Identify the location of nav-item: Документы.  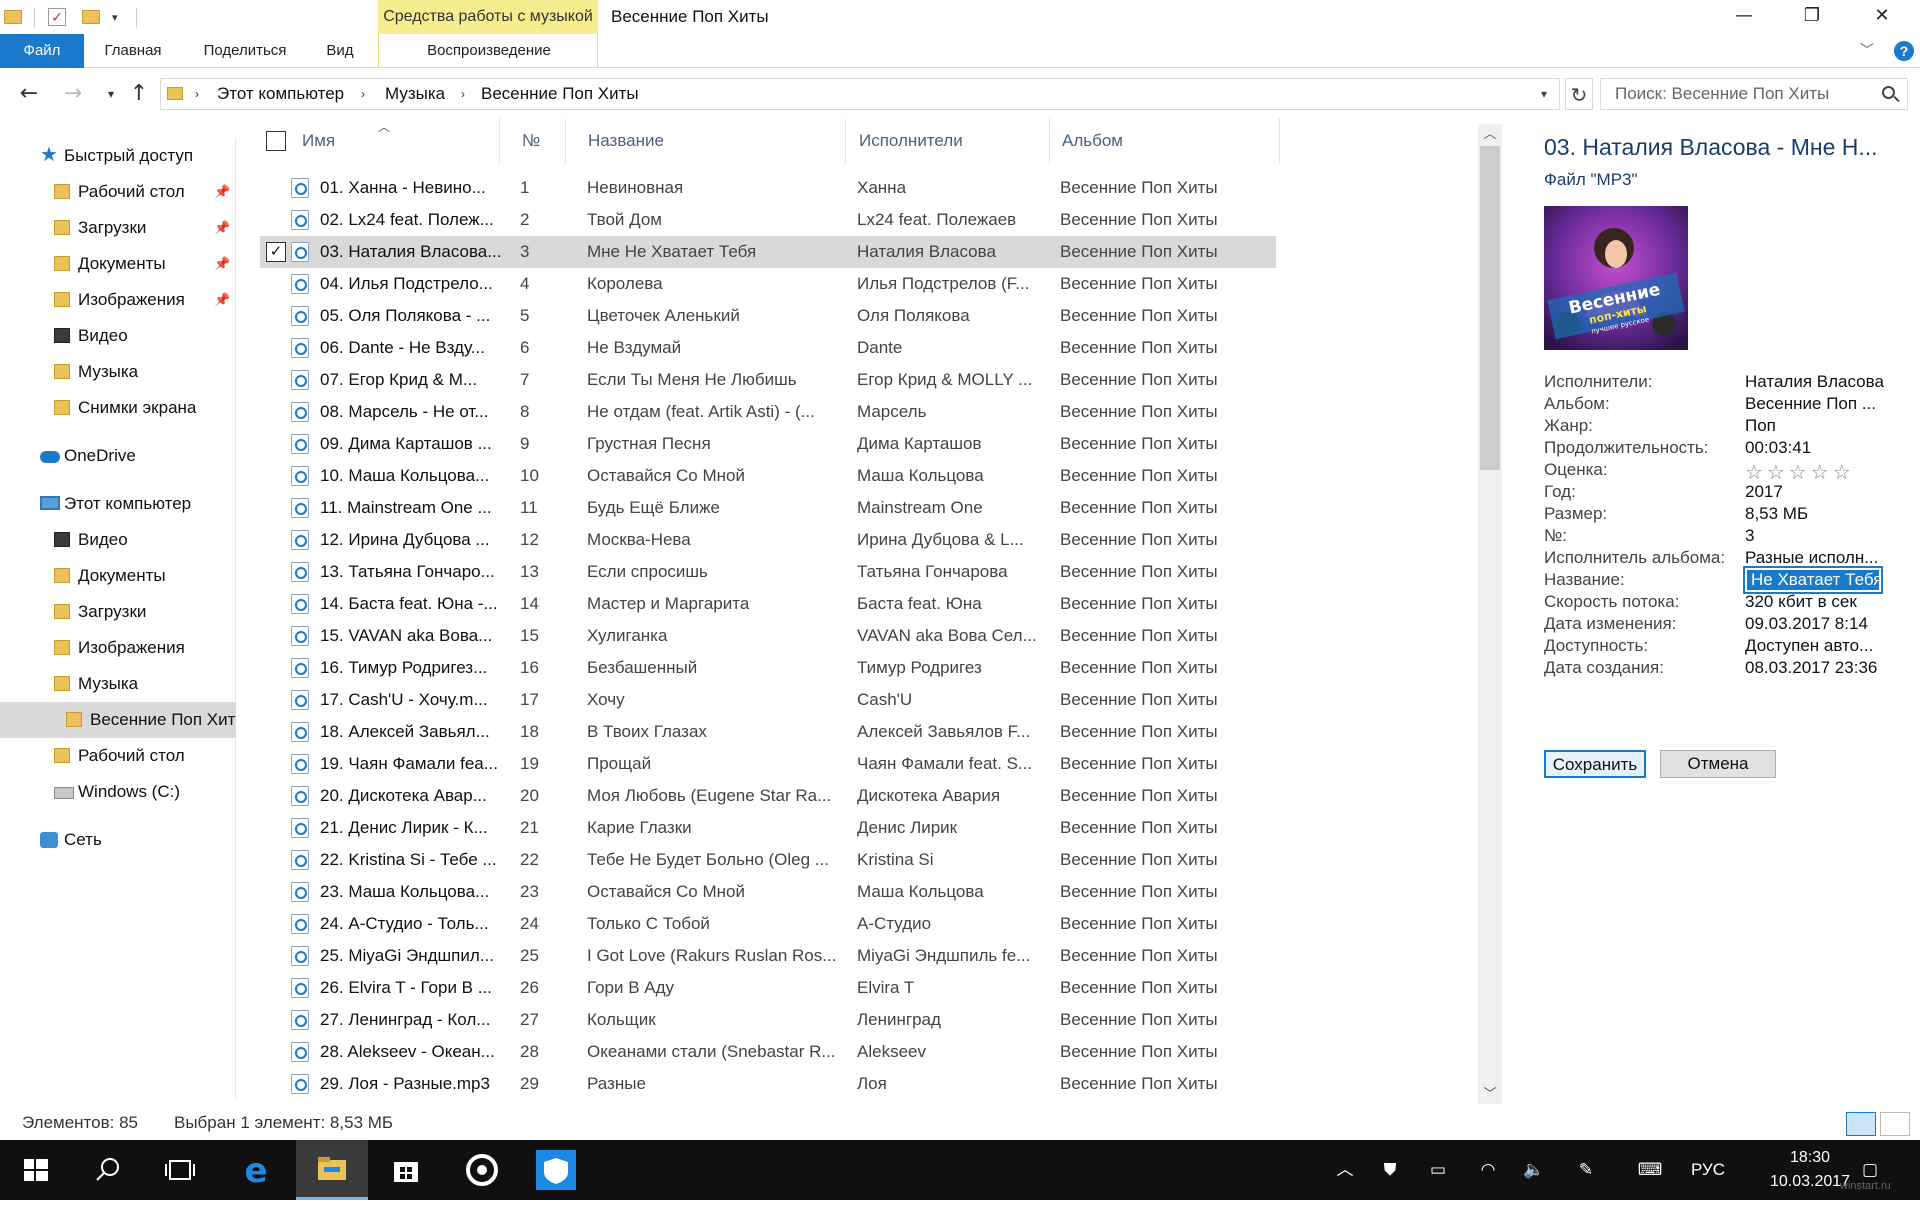
(118, 576).